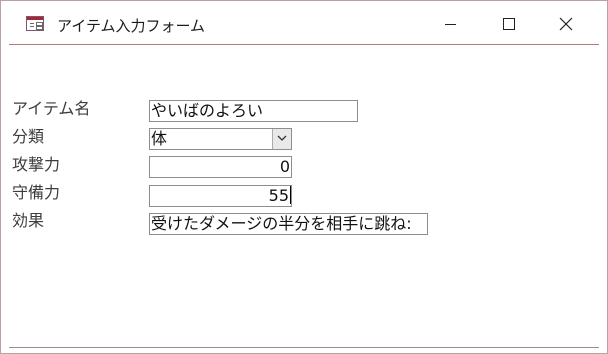 The width and height of the screenshot is (608, 354). What do you see at coordinates (304, 347) in the screenshot?
I see `form-bottom-border` at bounding box center [304, 347].